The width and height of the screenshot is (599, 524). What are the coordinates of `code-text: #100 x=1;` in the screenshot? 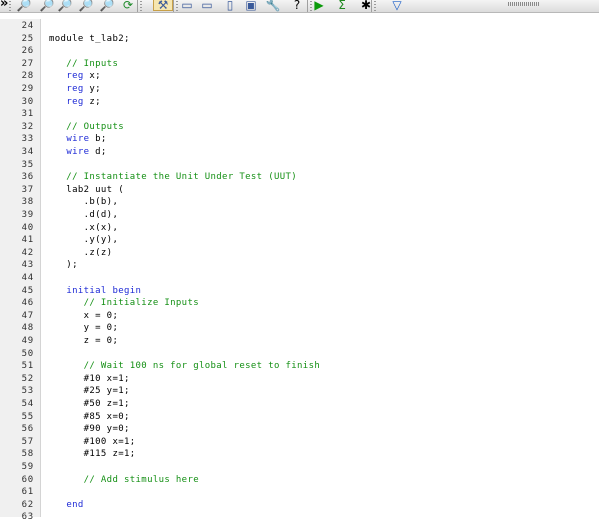 It's located at (92, 441).